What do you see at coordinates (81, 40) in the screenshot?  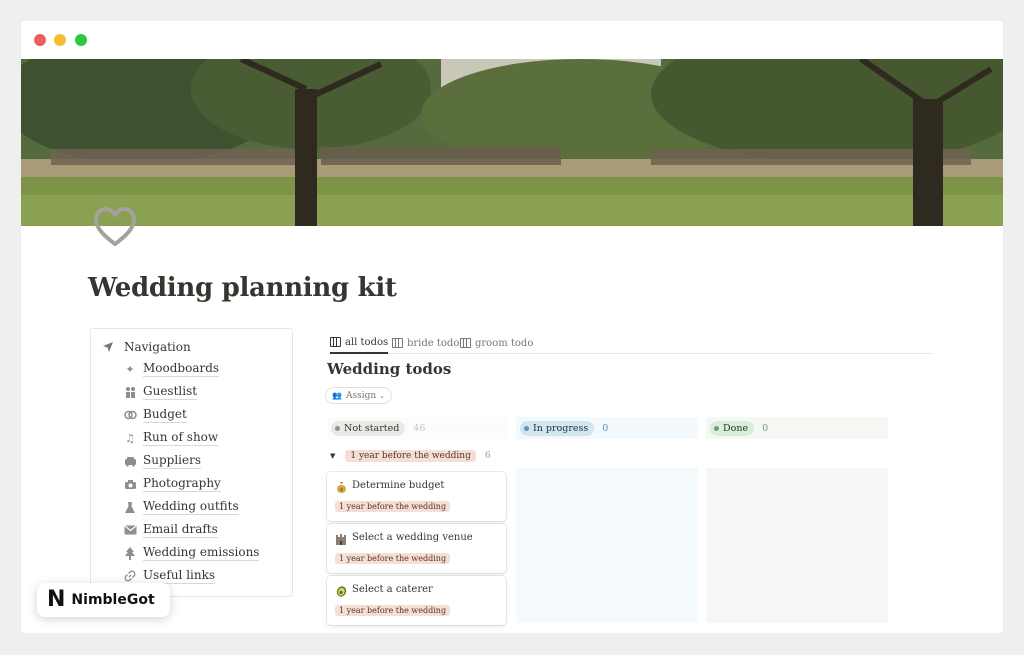 I see `zoom-window-button` at bounding box center [81, 40].